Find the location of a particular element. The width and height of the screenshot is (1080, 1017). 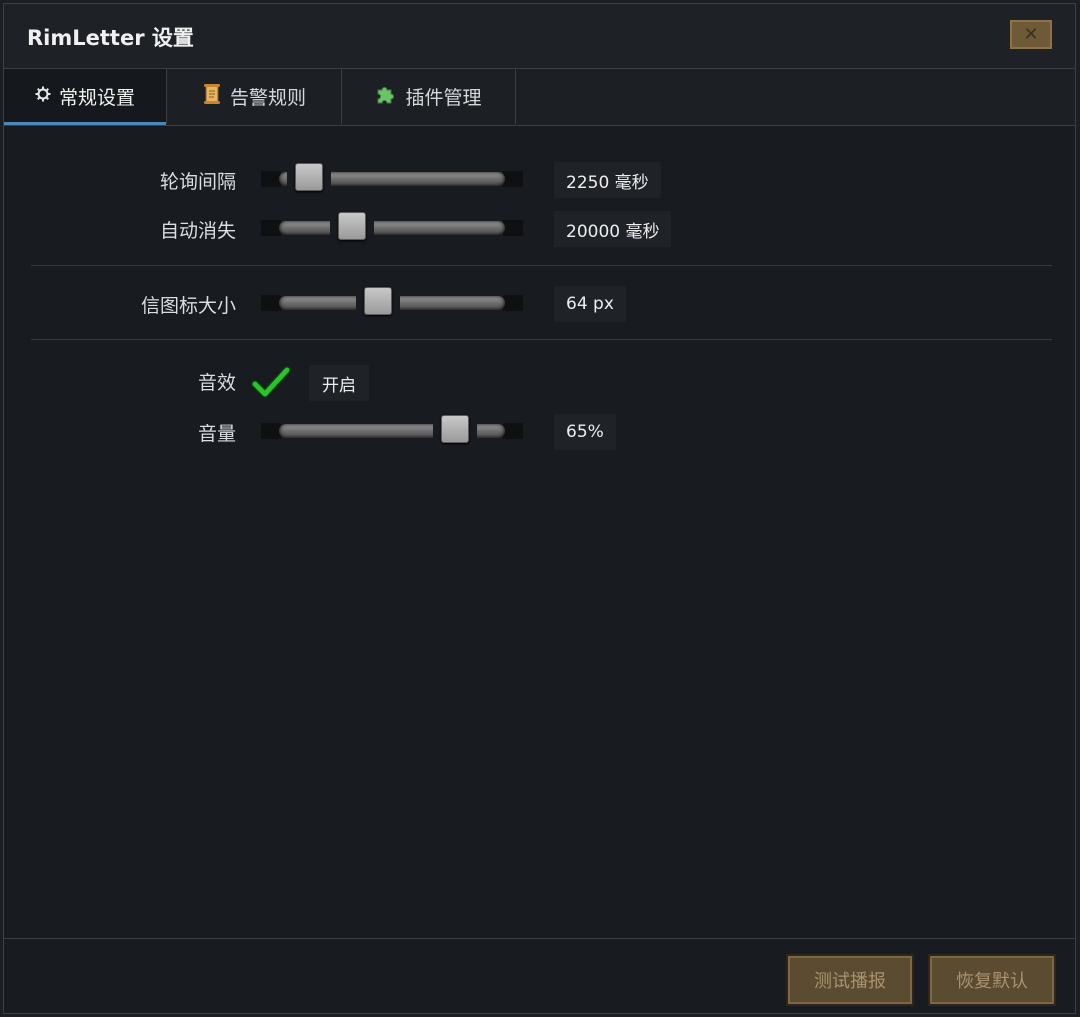

icon-size-slider is located at coordinates (392, 301).